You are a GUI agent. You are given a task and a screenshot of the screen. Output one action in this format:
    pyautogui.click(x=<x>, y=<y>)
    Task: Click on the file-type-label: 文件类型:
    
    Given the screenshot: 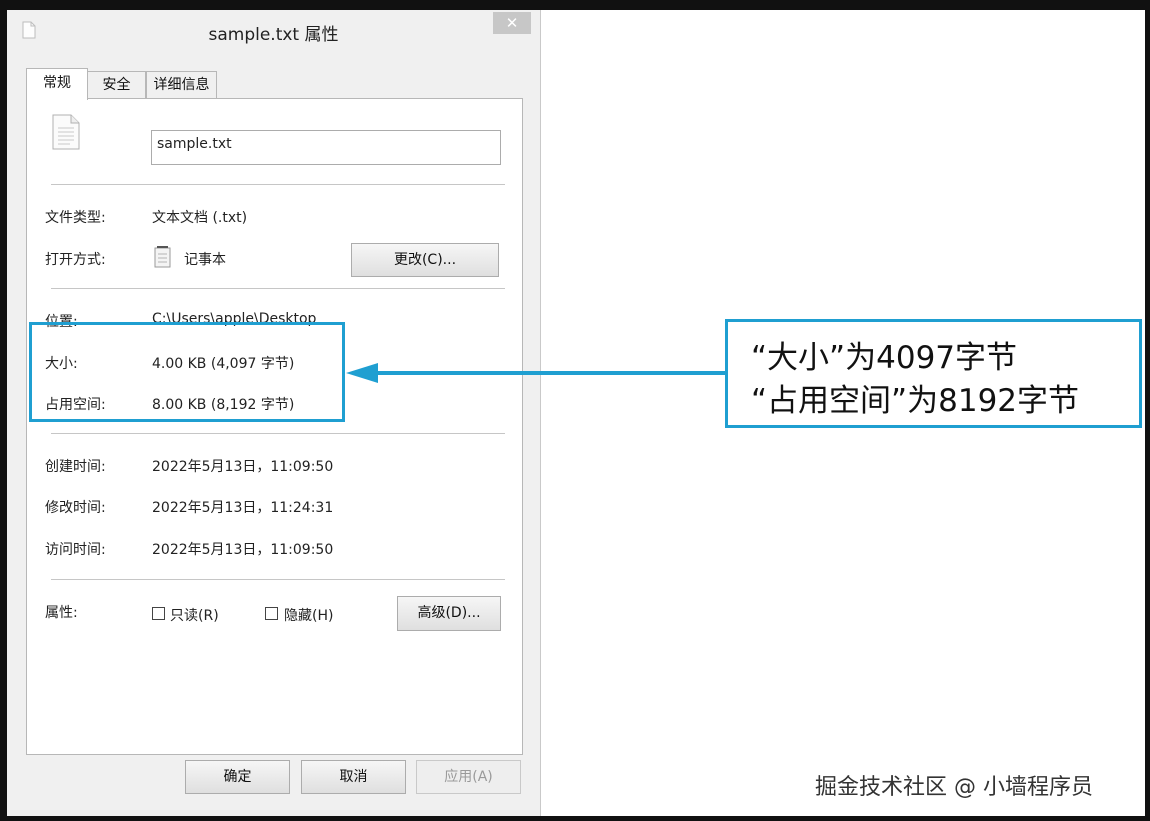 What is the action you would take?
    pyautogui.click(x=75, y=218)
    